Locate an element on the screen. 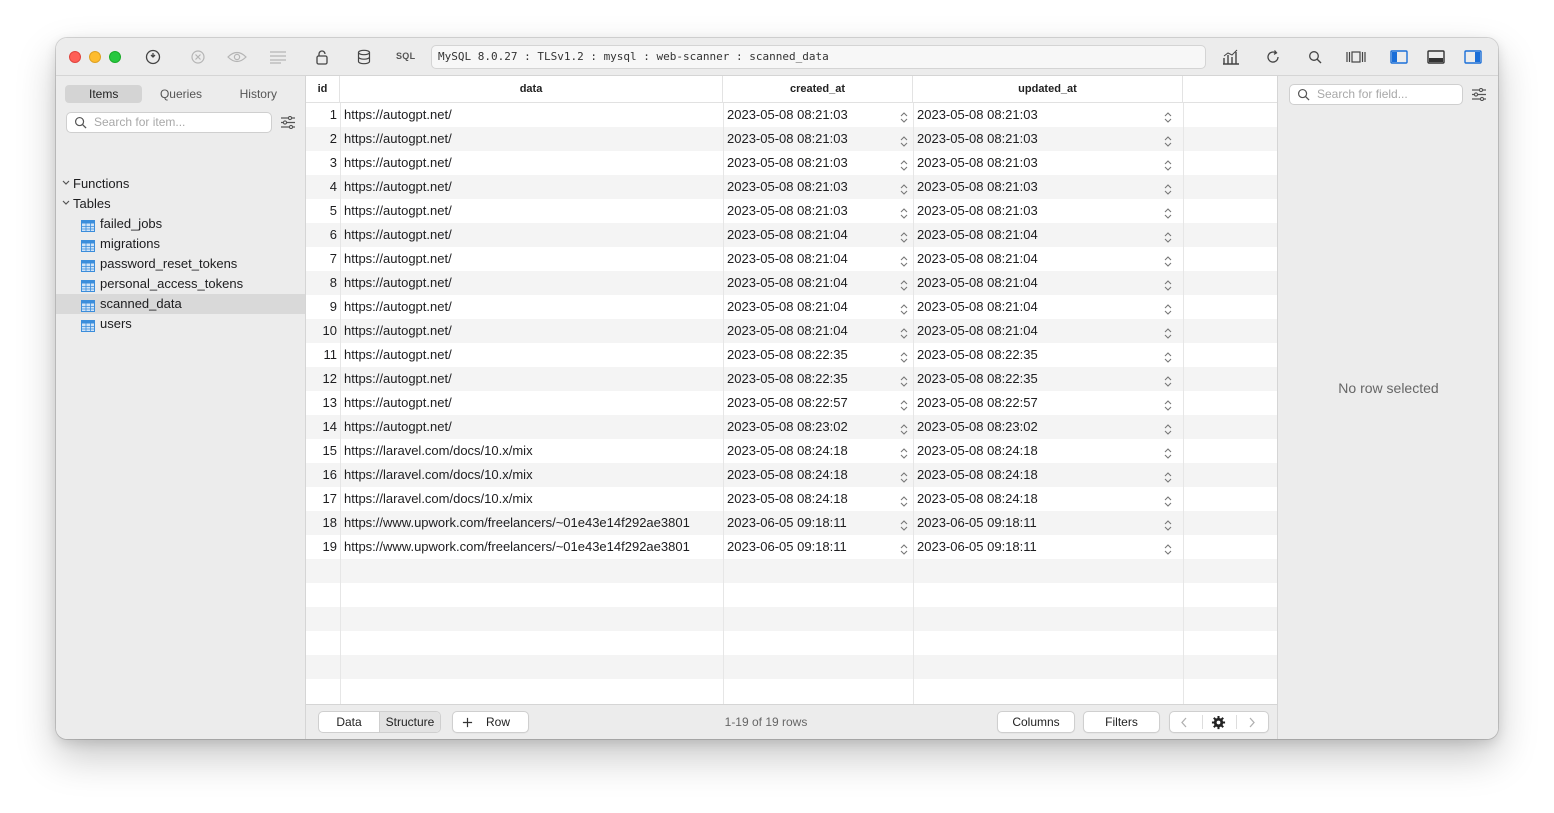  sidebar-item-password-reset-tokens: password_reset_tokens is located at coordinates (180, 264).